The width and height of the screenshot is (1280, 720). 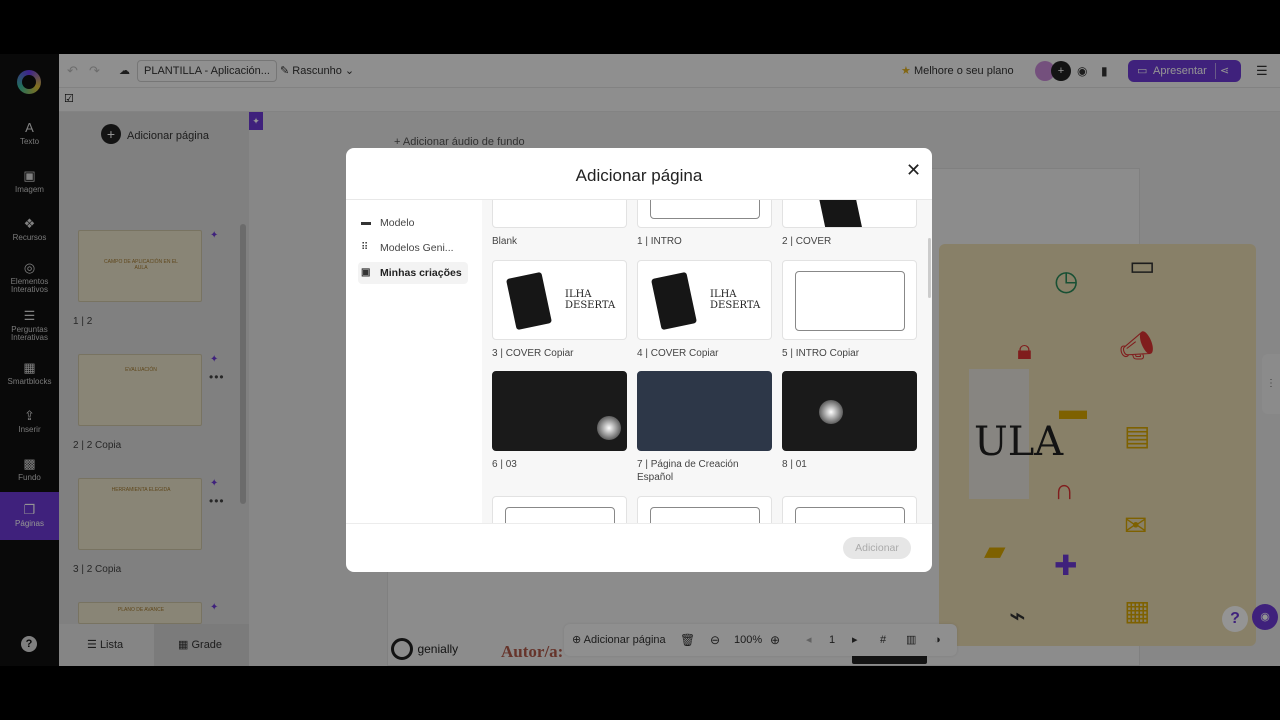 I want to click on grid-dots-icon: ⠿, so click(x=365, y=247).